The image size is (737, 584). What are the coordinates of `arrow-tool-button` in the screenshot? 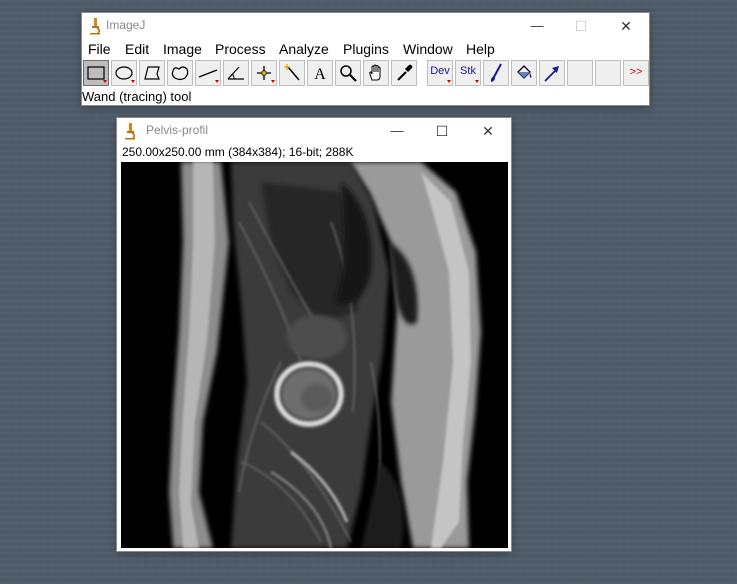 It's located at (552, 73).